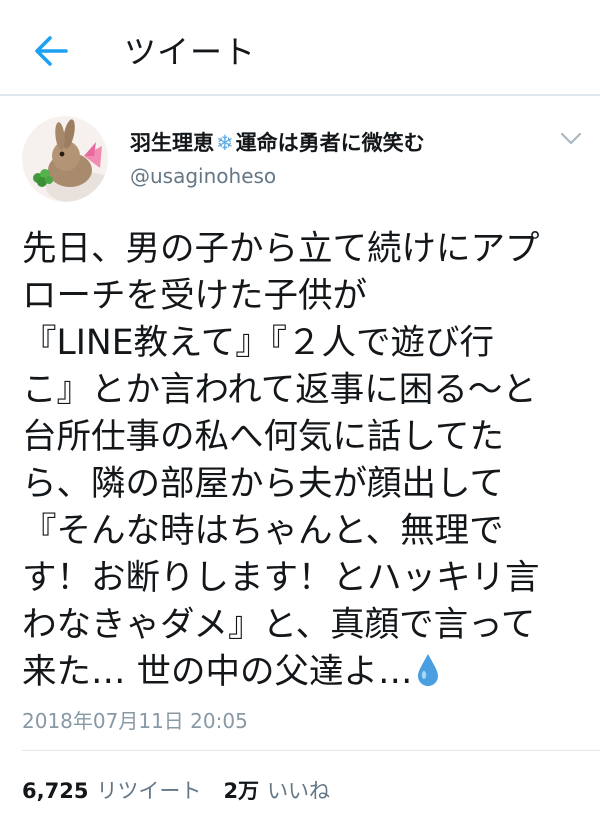  I want to click on like-count: 2万, so click(241, 791).